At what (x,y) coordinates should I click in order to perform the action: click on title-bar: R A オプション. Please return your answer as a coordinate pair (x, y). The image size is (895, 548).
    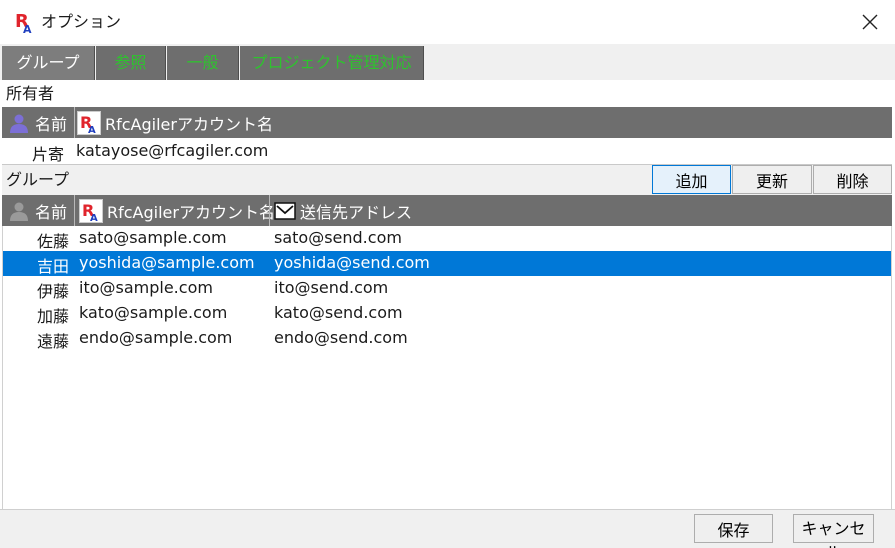
    Looking at the image, I should click on (447, 22).